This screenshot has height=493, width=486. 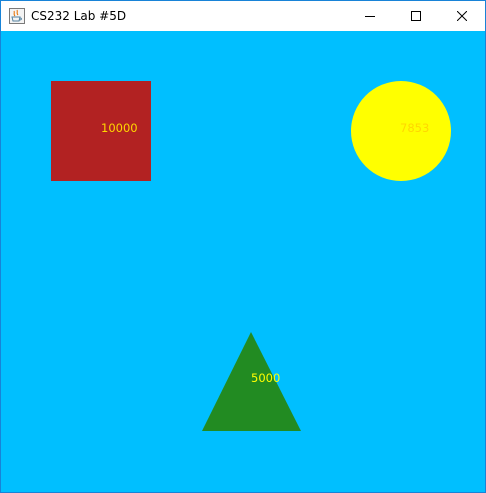 I want to click on close-icon, so click(x=462, y=16).